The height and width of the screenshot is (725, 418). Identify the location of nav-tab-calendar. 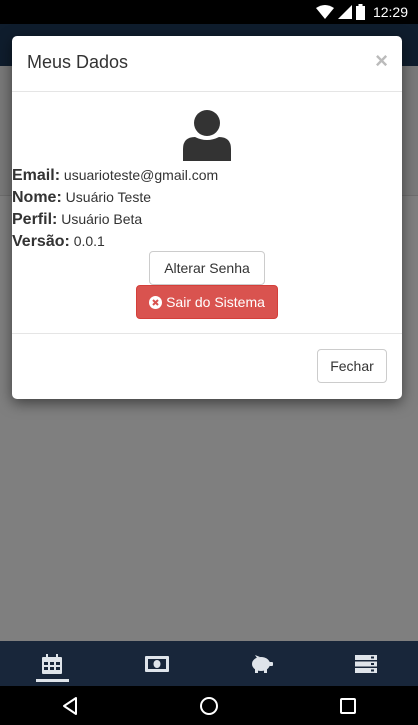
(52, 663).